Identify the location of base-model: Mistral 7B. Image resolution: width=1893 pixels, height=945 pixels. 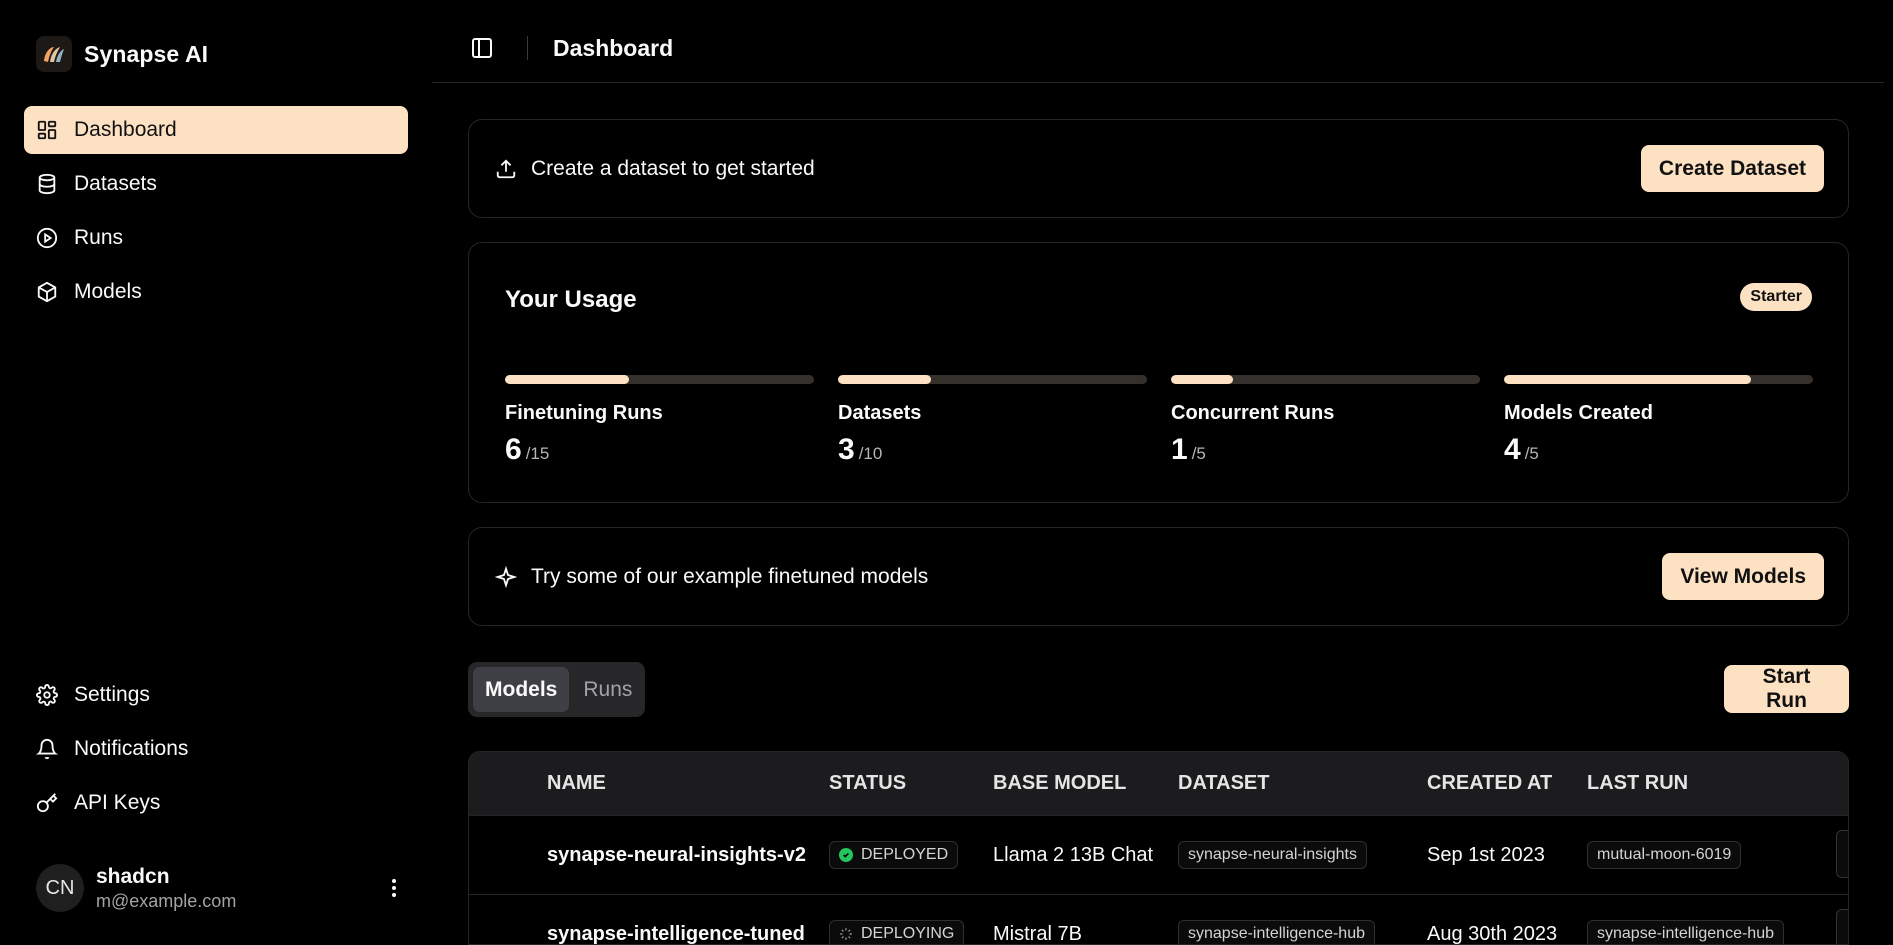
(1037, 933).